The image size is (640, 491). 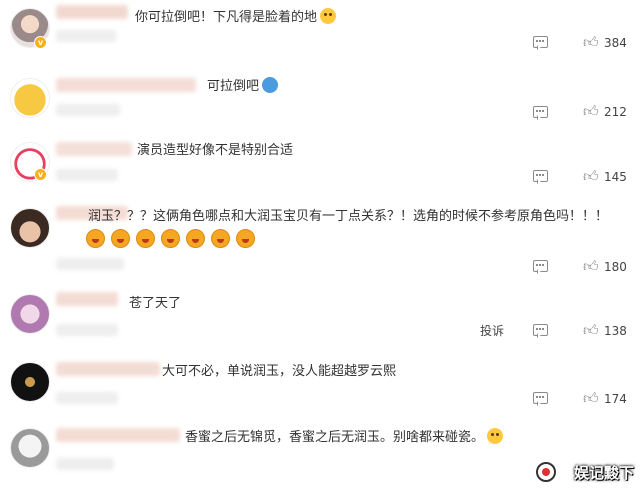 I want to click on like-count: 180, so click(x=615, y=267).